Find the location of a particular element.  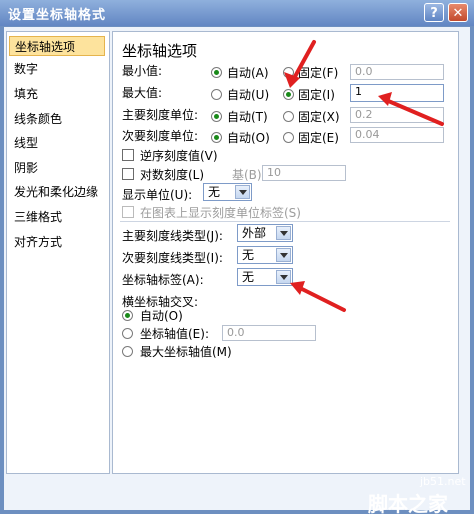

max-fixed-radio is located at coordinates (288, 94).